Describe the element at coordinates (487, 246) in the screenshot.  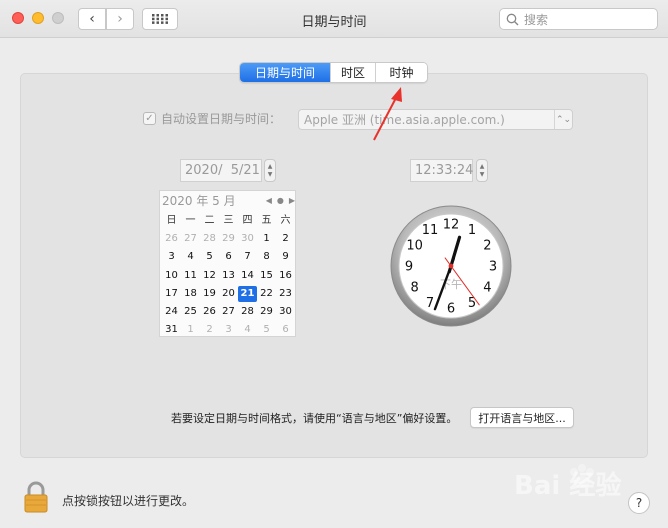
I see `clock-numeral: 2` at that location.